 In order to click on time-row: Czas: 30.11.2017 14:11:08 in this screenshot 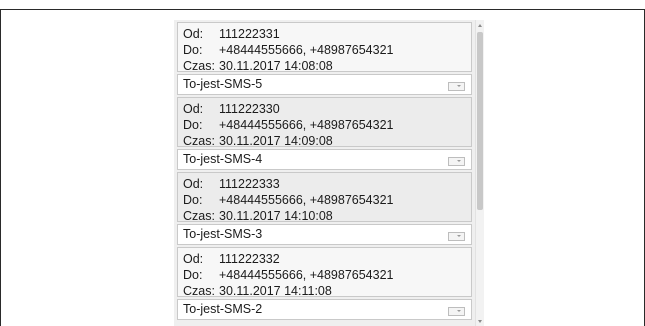, I will do `click(327, 291)`.